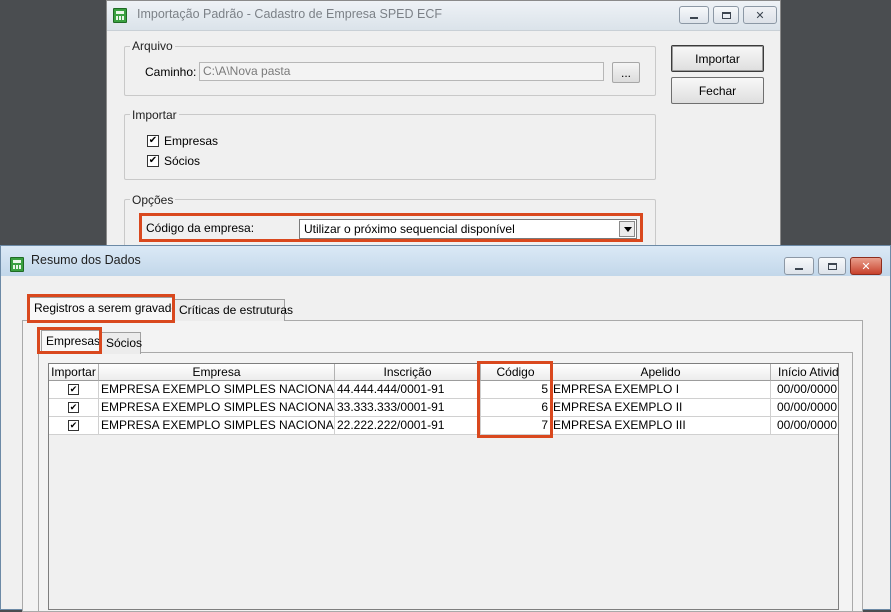  Describe the element at coordinates (661, 372) in the screenshot. I see `column-header-apelido: Apelido` at that location.